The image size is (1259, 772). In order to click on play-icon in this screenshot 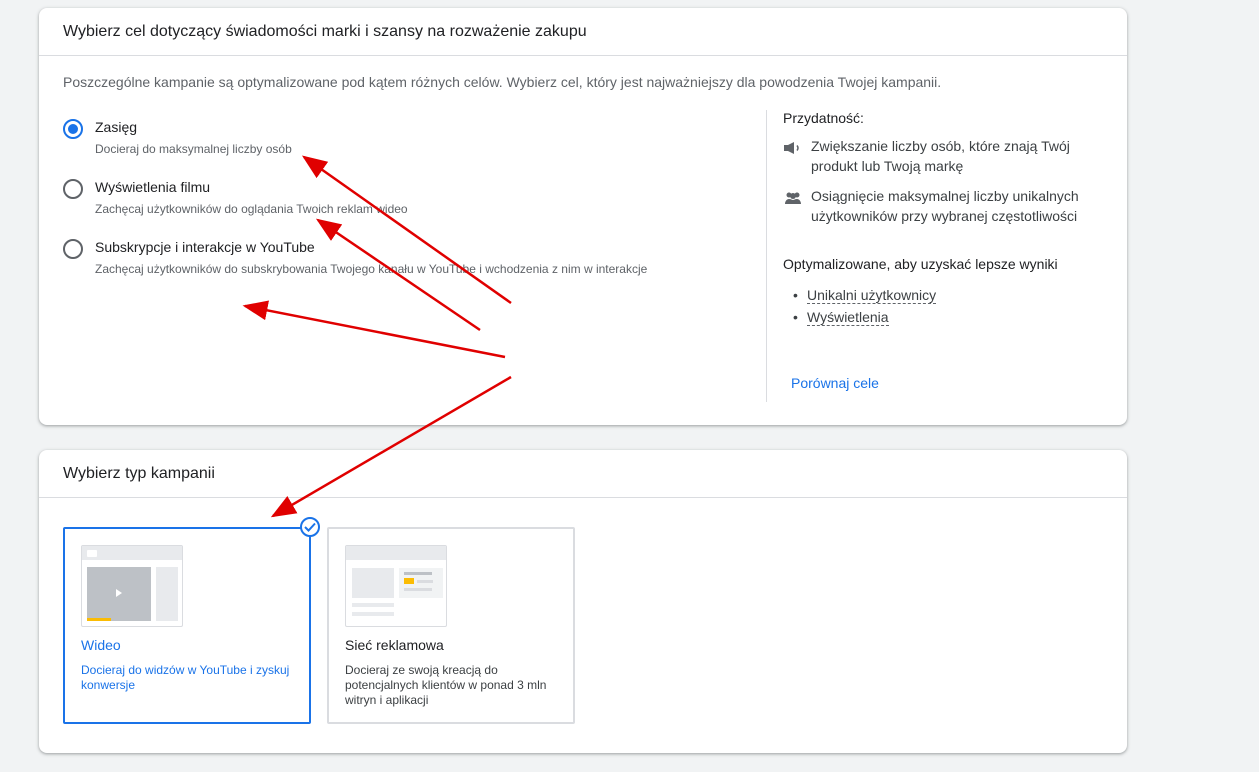, I will do `click(119, 593)`.